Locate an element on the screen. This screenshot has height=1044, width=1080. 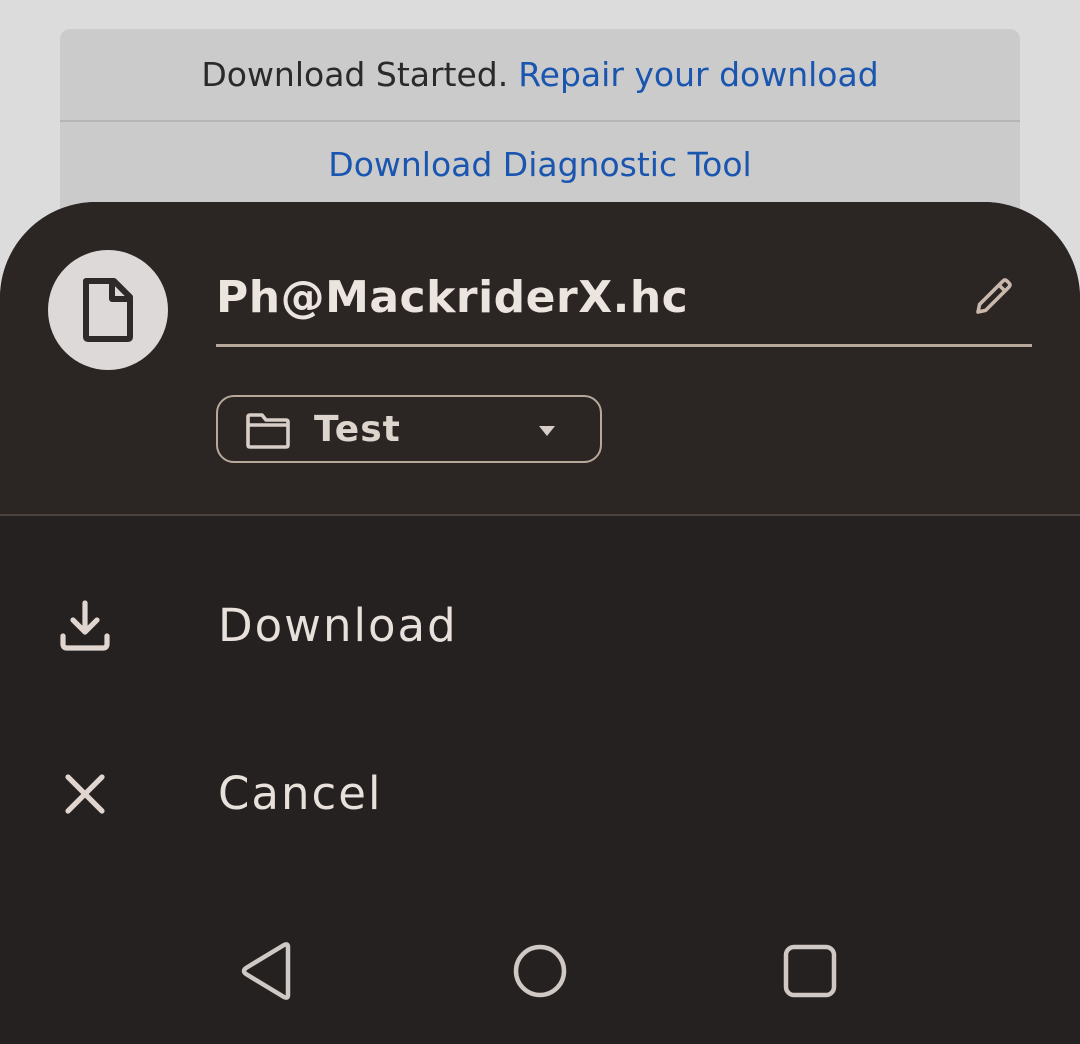
download-status-row: Download Started. Repair your download is located at coordinates (540, 74).